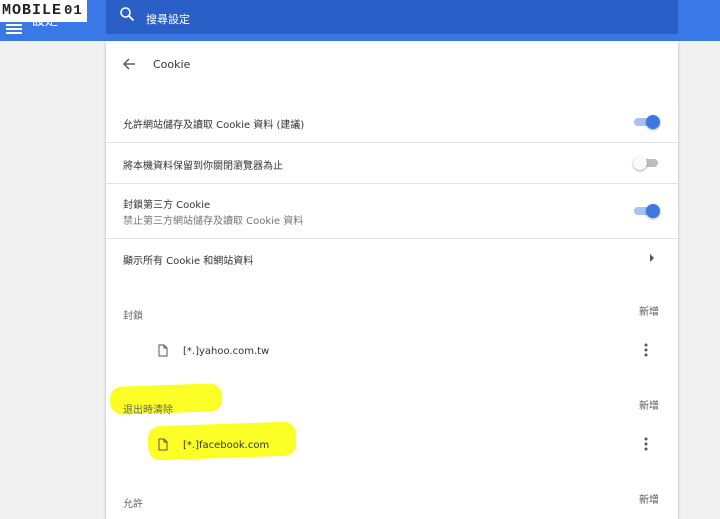 The image size is (720, 519). What do you see at coordinates (226, 351) in the screenshot?
I see `blocked-site-pattern: [*.]yahoo.com.tw` at bounding box center [226, 351].